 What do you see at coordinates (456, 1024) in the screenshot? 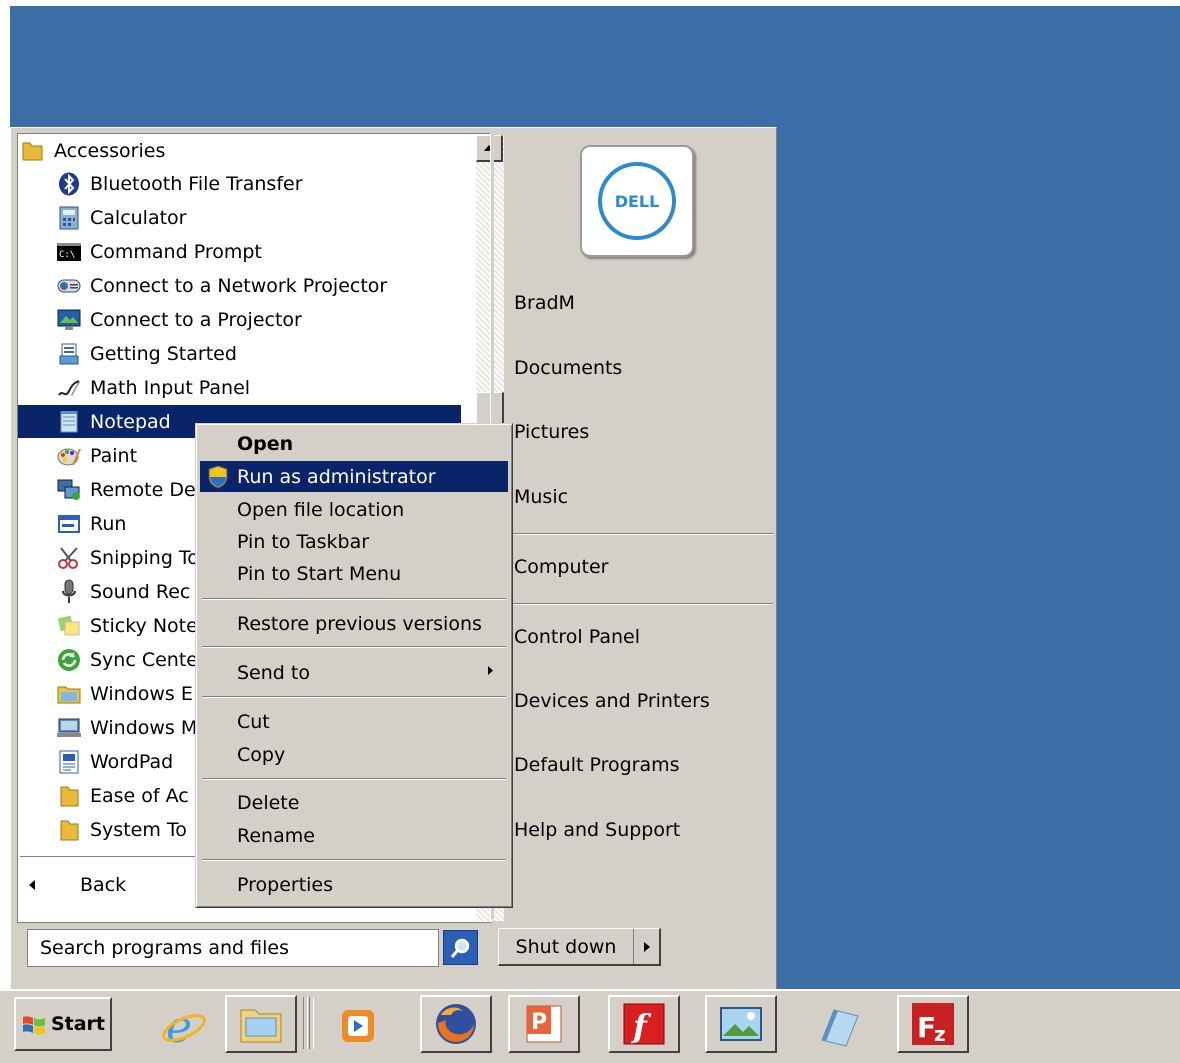
I see `taskbar-firefox` at bounding box center [456, 1024].